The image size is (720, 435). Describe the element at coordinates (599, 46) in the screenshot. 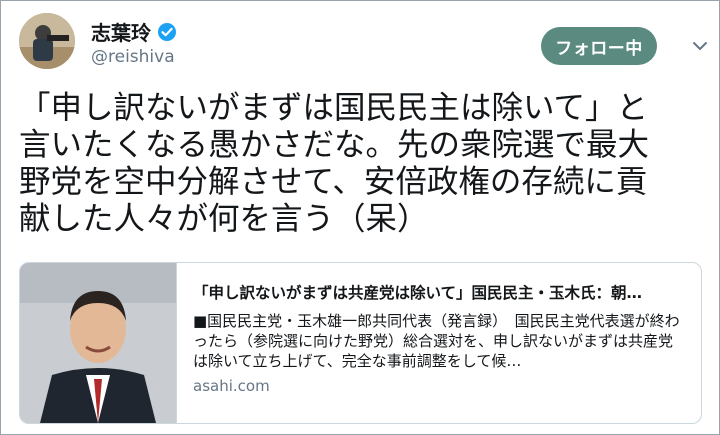

I see `following-button: フォロー中` at that location.